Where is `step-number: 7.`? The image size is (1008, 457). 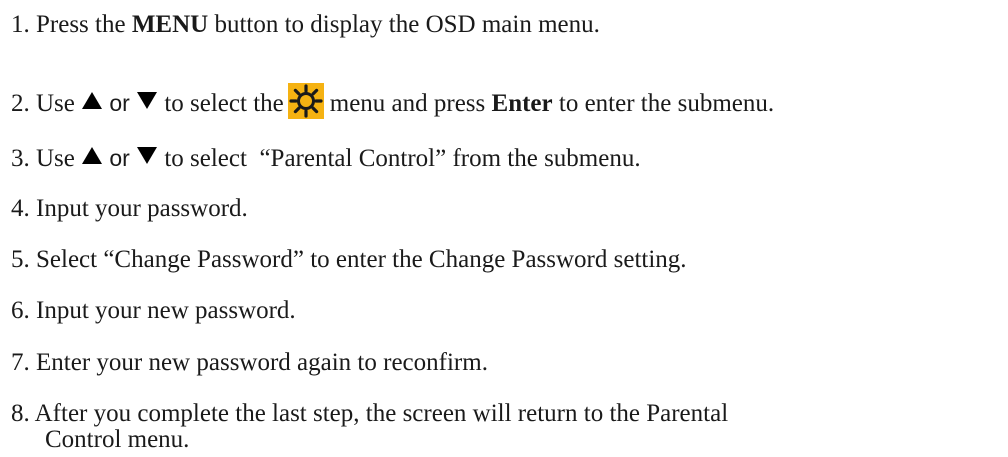 step-number: 7. is located at coordinates (20, 362).